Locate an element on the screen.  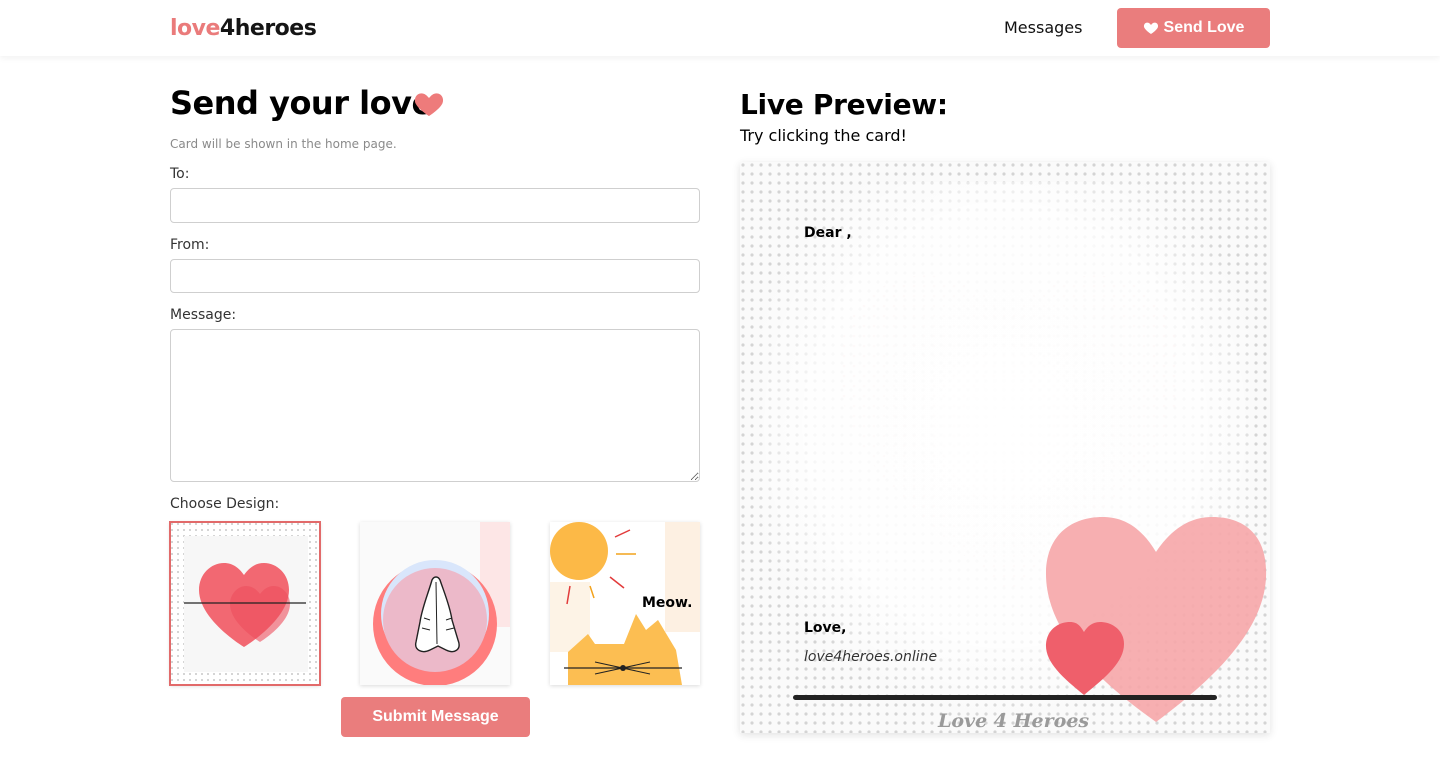
to-input is located at coordinates (435, 205).